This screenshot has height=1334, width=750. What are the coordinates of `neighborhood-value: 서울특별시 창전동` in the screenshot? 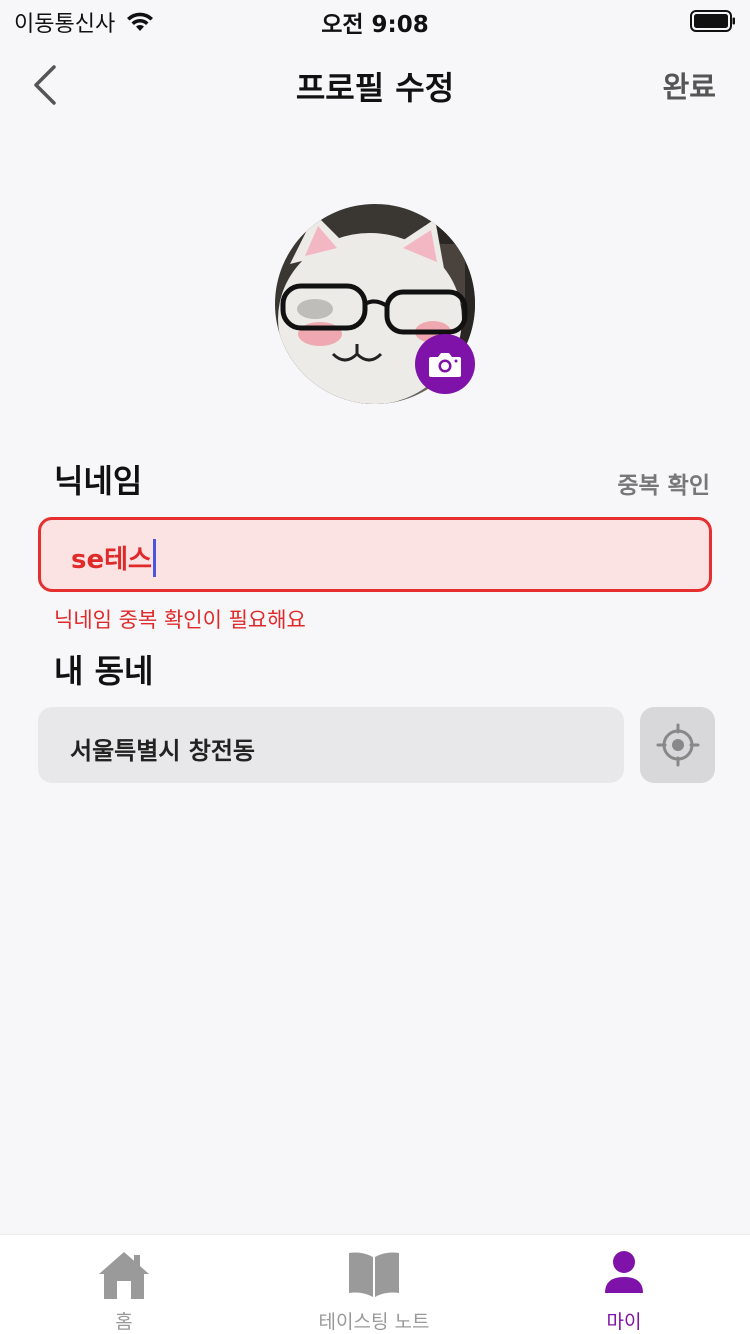 It's located at (162, 751).